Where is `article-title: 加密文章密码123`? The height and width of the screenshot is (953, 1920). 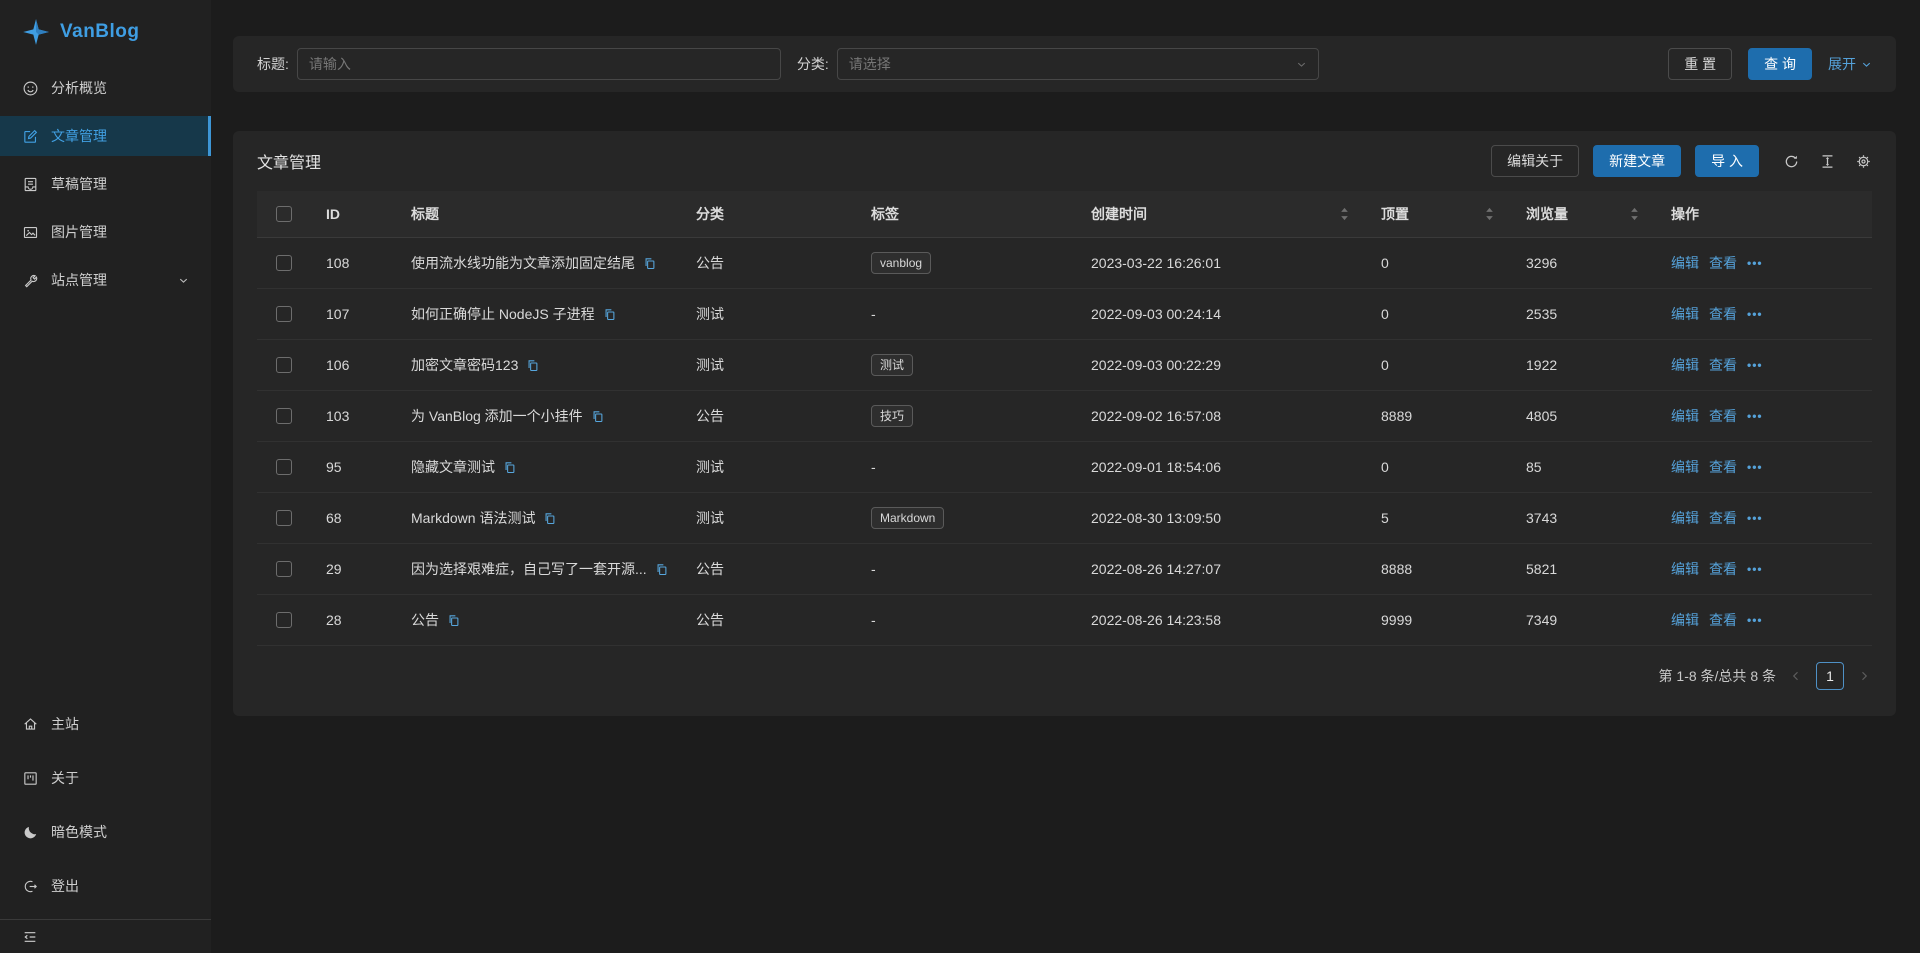 article-title: 加密文章密码123 is located at coordinates (464, 365).